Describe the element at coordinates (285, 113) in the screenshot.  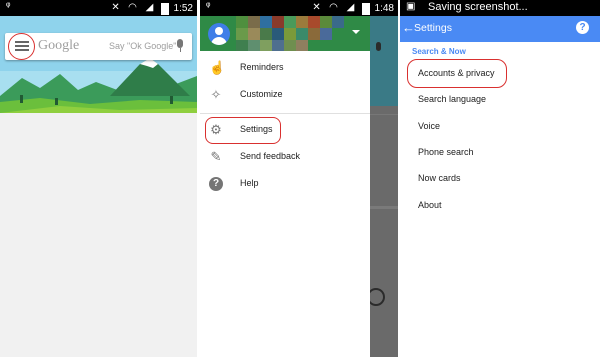
I see `drawer-divider` at that location.